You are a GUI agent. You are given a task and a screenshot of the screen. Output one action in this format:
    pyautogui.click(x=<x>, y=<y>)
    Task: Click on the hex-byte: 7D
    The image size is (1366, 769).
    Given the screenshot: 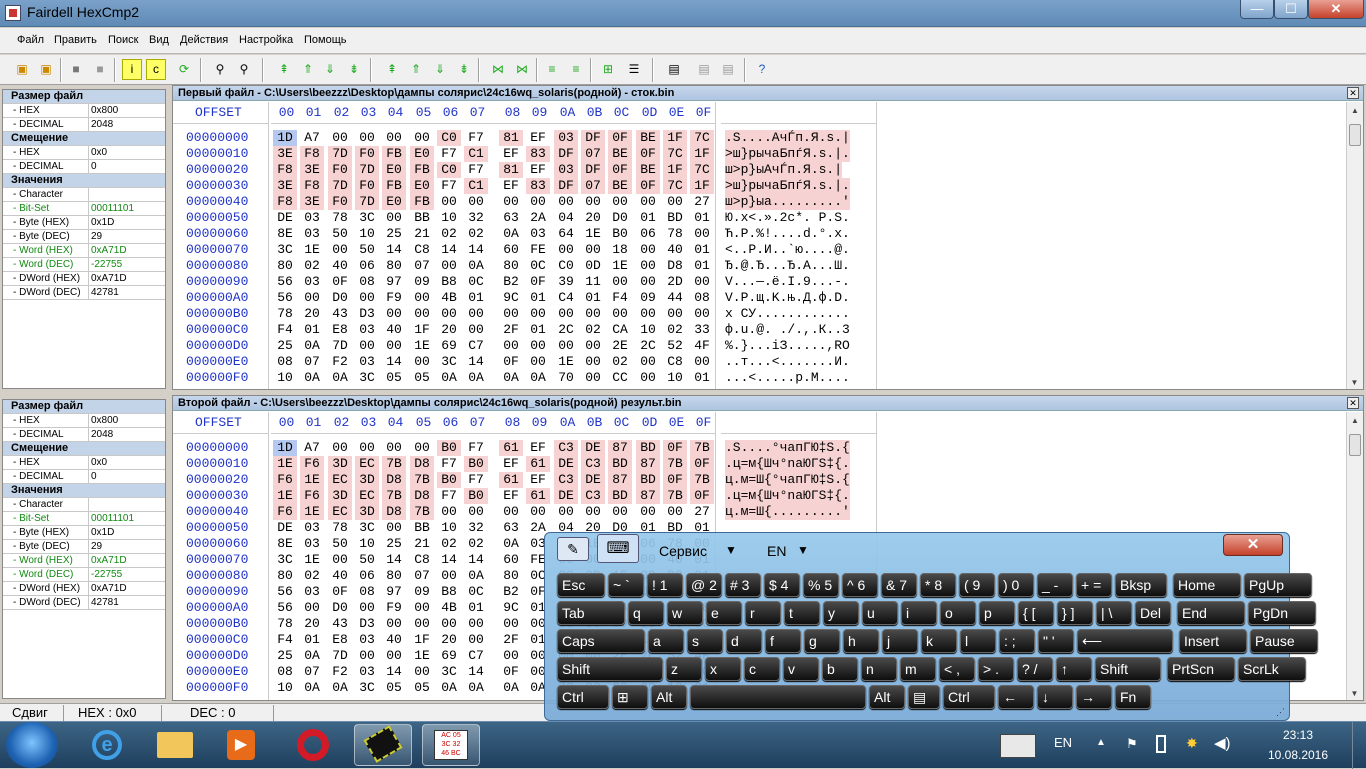 What is the action you would take?
    pyautogui.click(x=367, y=202)
    